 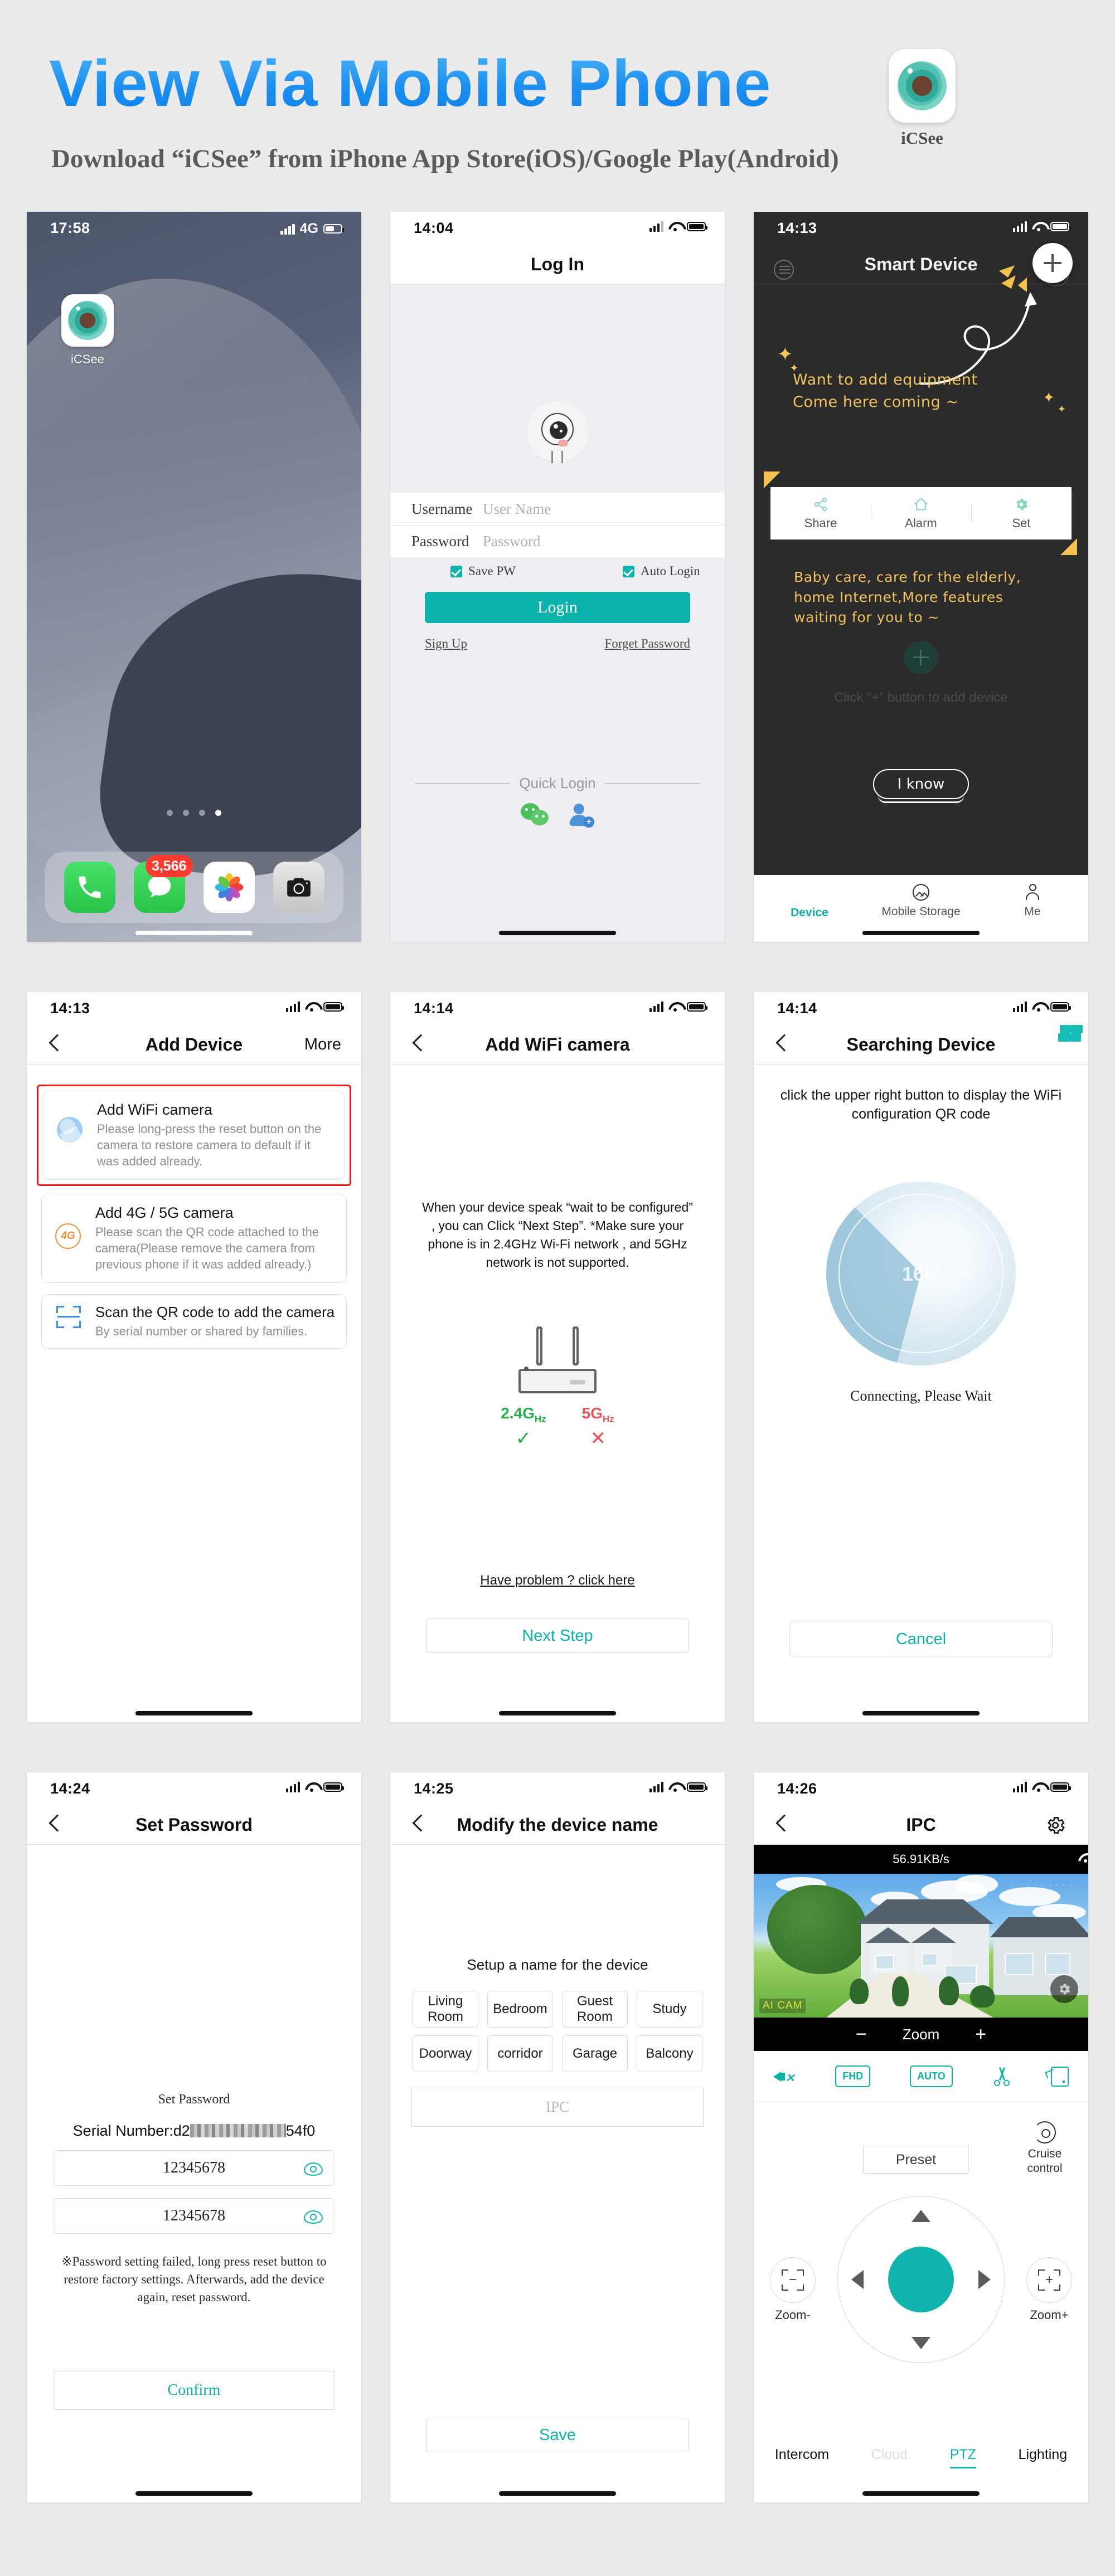 What do you see at coordinates (1049, 2289) in the screenshot?
I see `zoom-in-control: + Zoom+` at bounding box center [1049, 2289].